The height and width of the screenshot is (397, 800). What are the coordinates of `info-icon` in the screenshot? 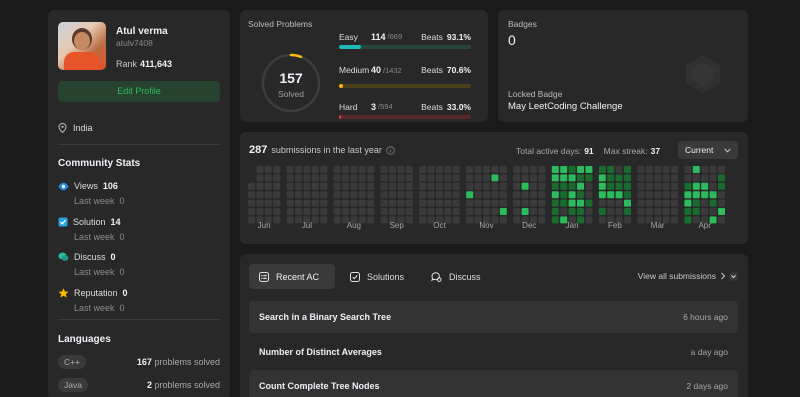 It's located at (390, 150).